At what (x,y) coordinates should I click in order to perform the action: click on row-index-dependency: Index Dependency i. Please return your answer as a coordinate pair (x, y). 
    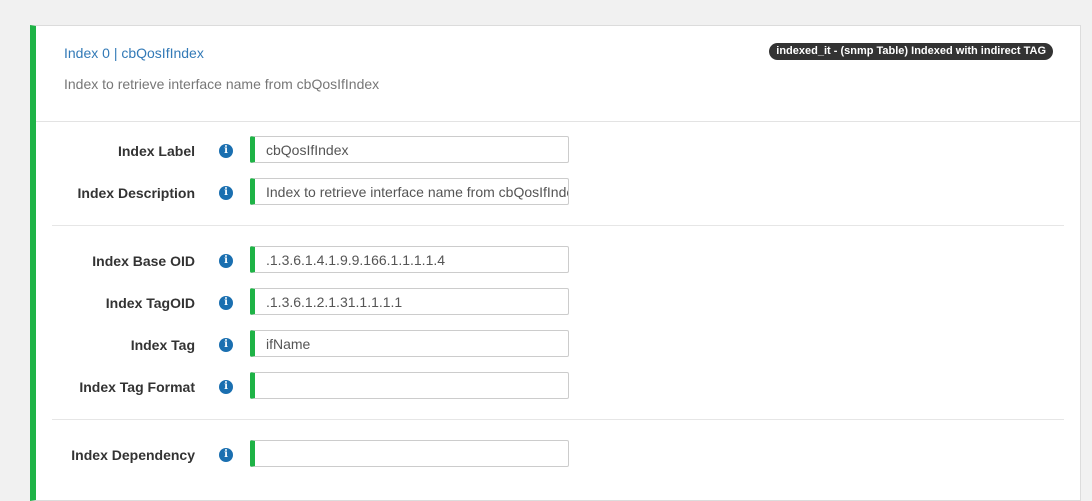
    Looking at the image, I should click on (558, 455).